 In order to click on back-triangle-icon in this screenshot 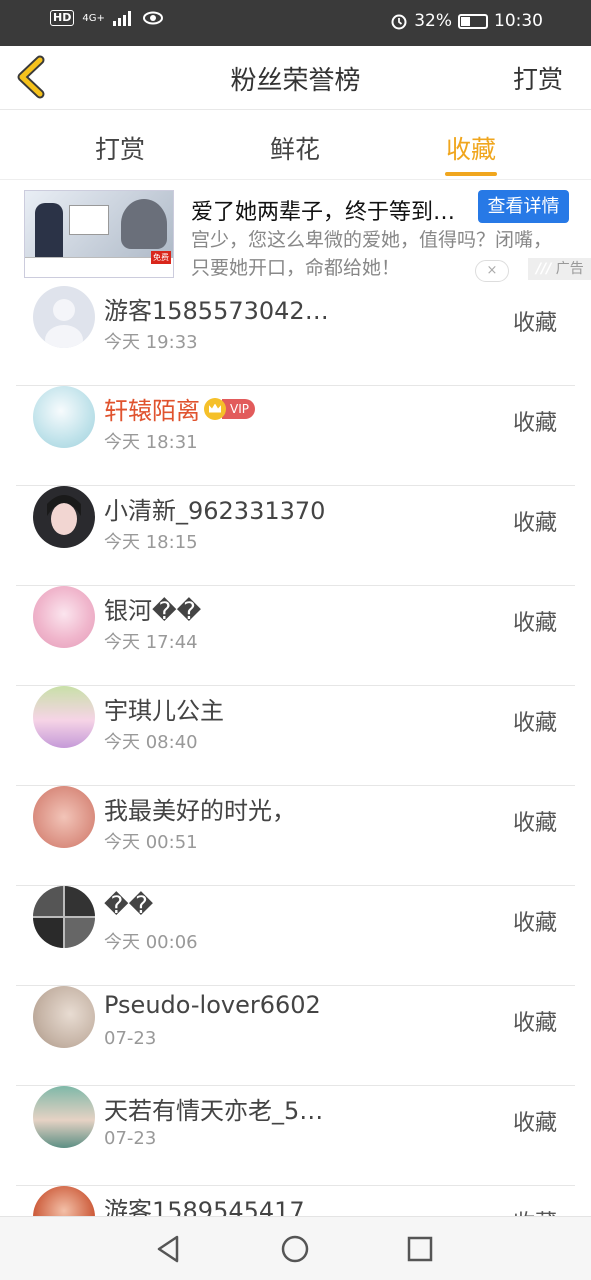, I will do `click(169, 1249)`.